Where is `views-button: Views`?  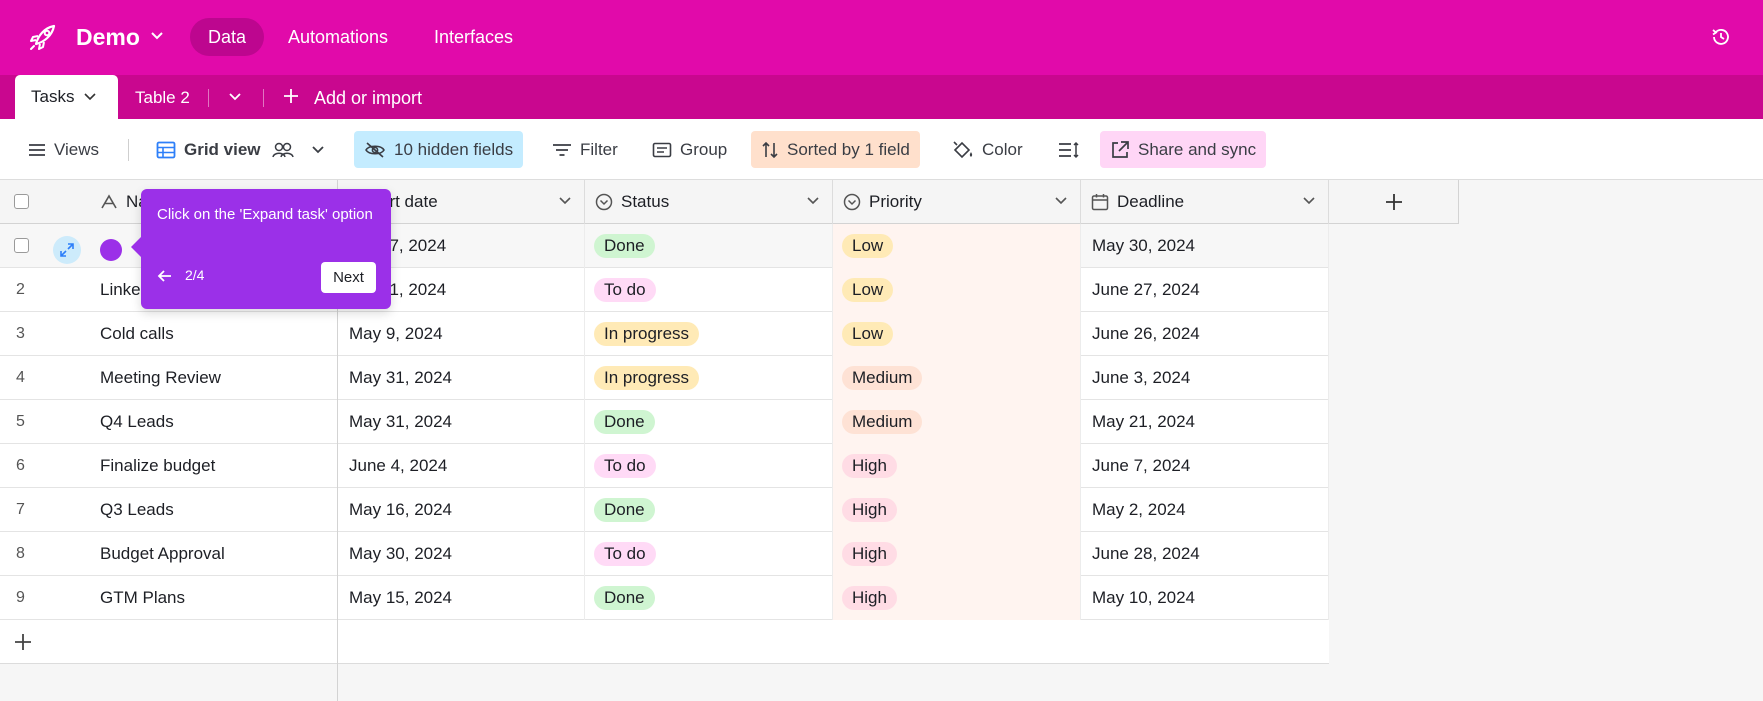 views-button: Views is located at coordinates (63, 149).